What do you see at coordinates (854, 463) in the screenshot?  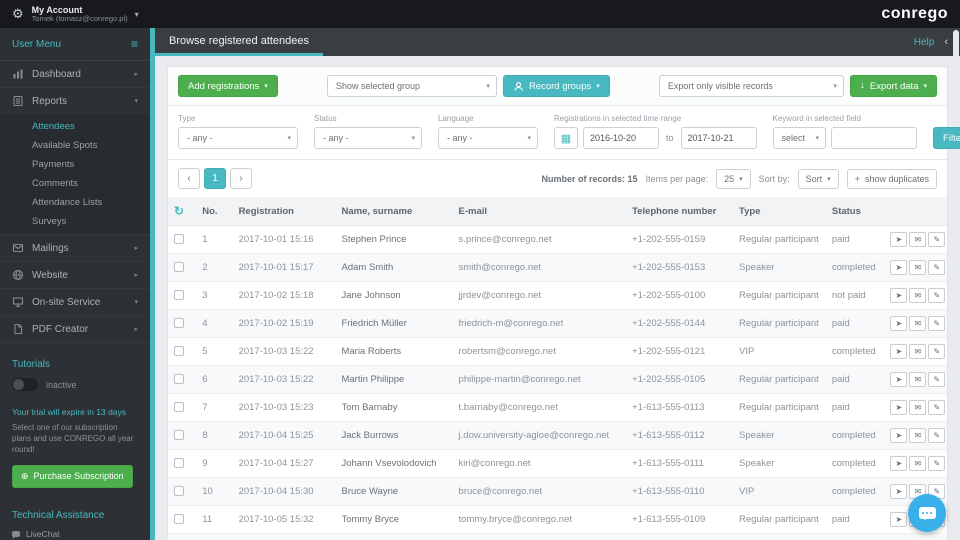 I see `cell-status: completed` at bounding box center [854, 463].